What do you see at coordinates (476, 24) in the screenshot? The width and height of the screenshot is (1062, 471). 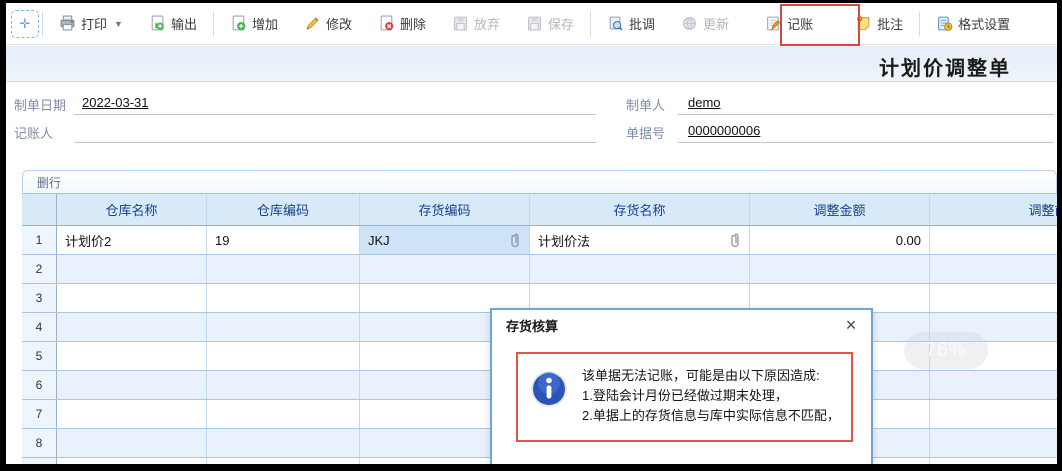 I see `discard-button: 放弃` at bounding box center [476, 24].